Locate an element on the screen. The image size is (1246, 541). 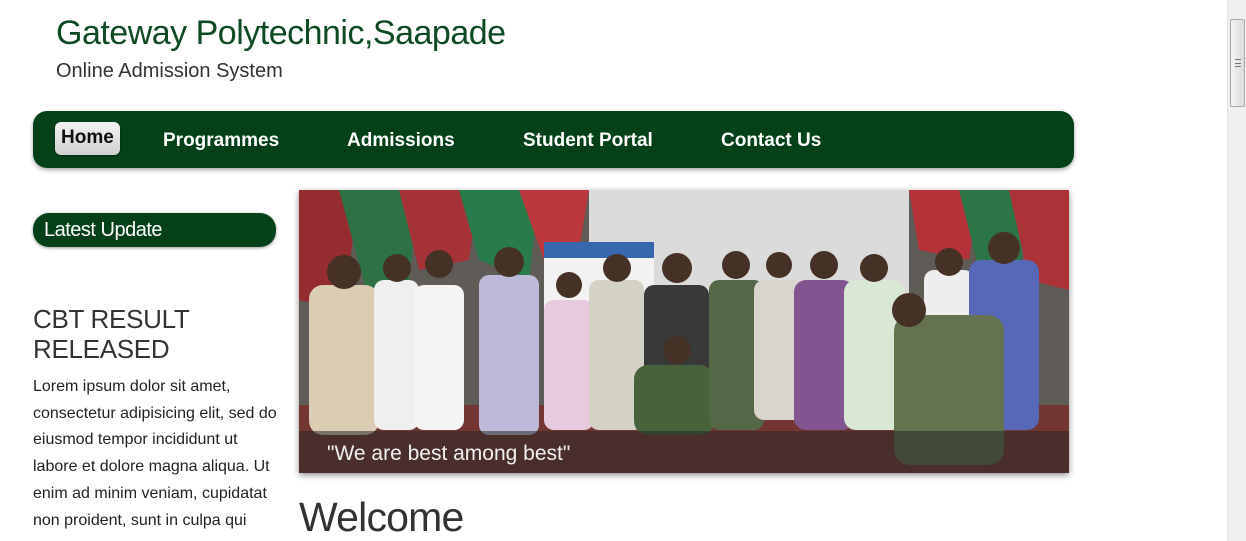
latest-update-header: Latest Update is located at coordinates (154, 230).